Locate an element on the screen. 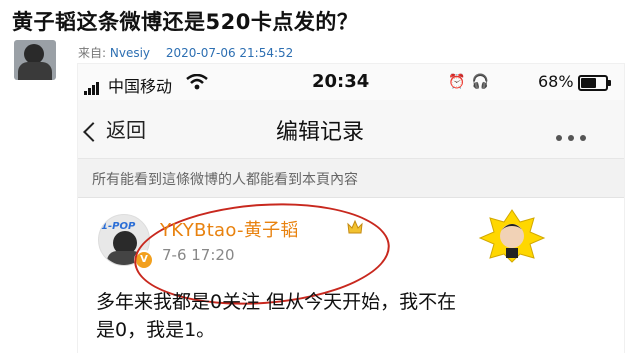  carrier-name: 中国移动 is located at coordinates (140, 86).